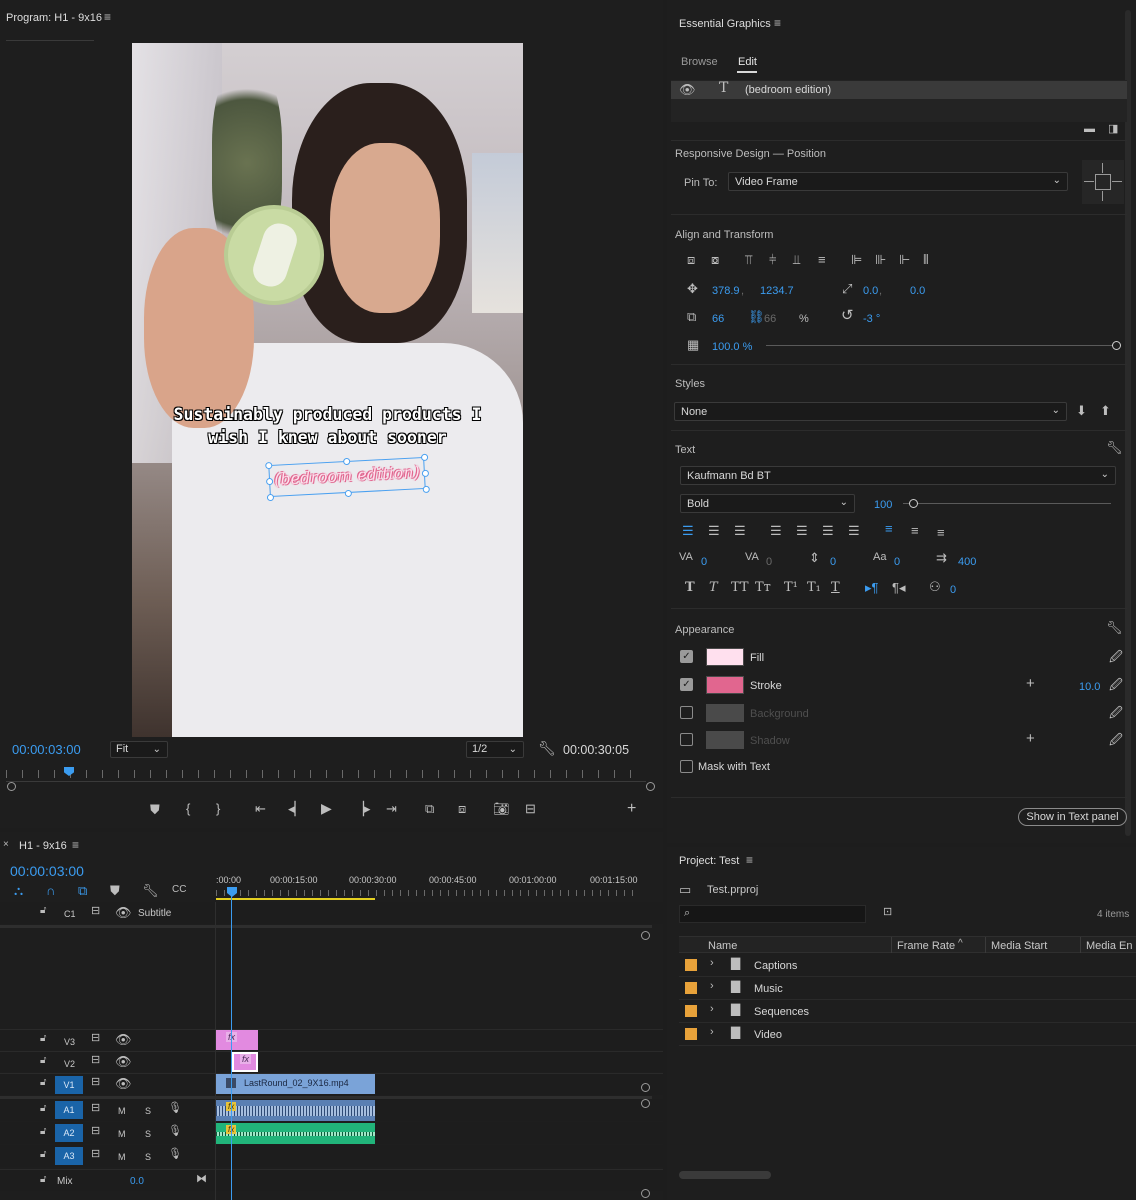  I want to click on microphone-icon: 🎙︎, so click(175, 1108).